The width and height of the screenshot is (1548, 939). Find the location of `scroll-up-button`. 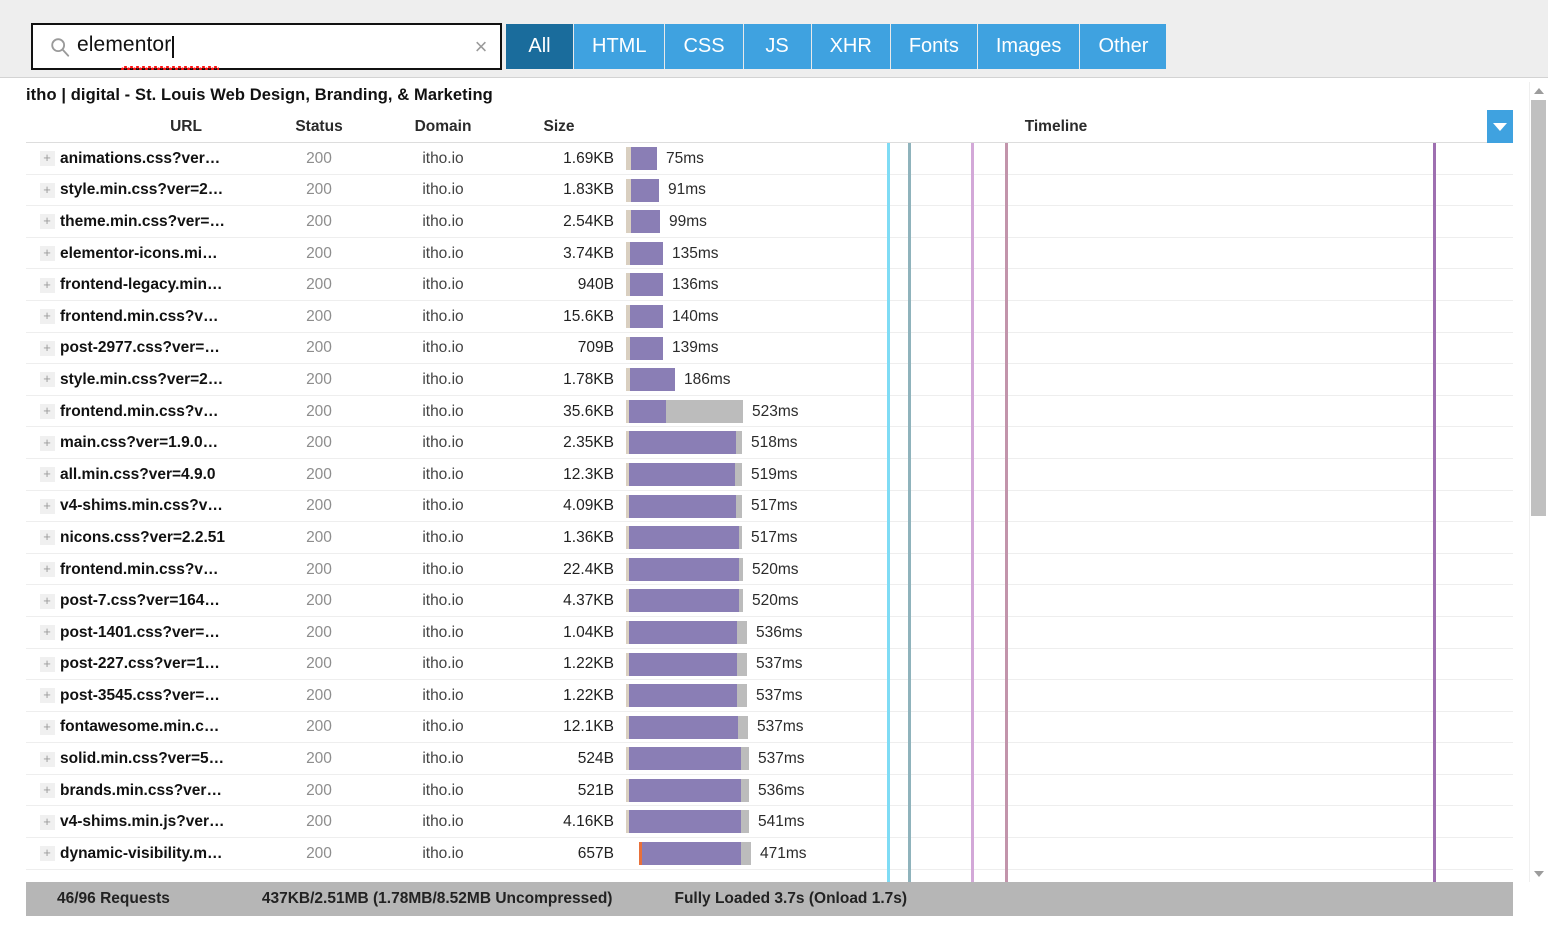

scroll-up-button is located at coordinates (1538, 90).